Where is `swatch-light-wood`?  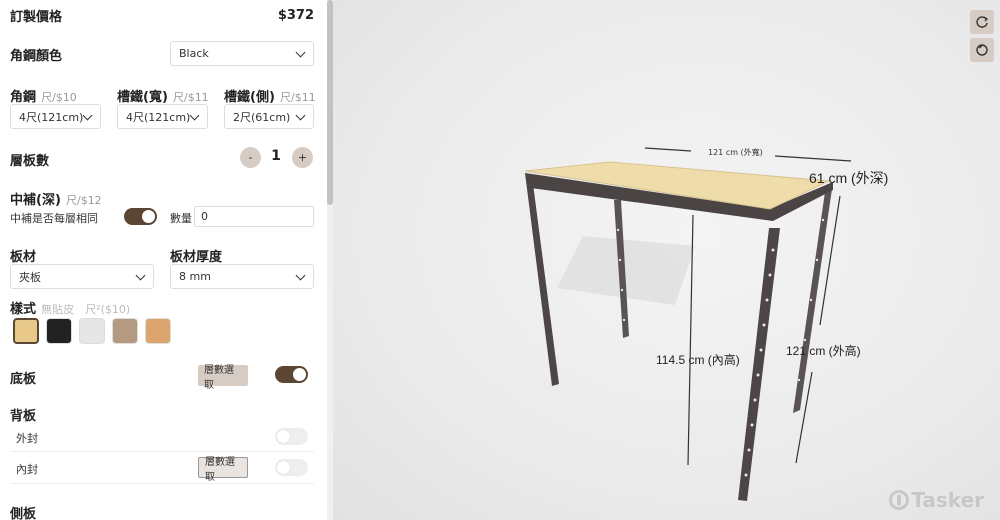 swatch-light-wood is located at coordinates (26, 331).